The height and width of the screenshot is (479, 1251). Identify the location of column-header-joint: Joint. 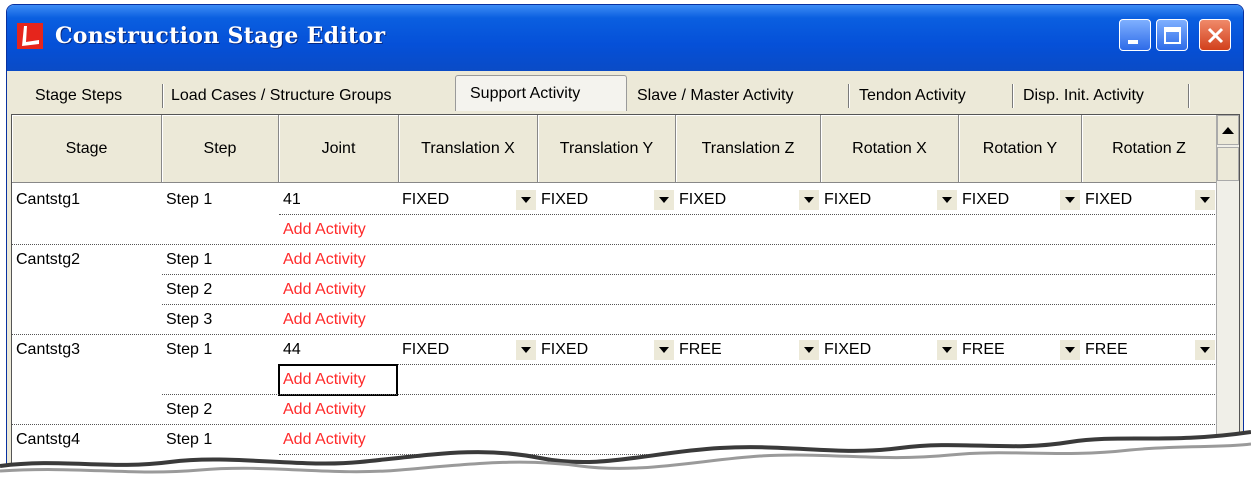
(339, 149).